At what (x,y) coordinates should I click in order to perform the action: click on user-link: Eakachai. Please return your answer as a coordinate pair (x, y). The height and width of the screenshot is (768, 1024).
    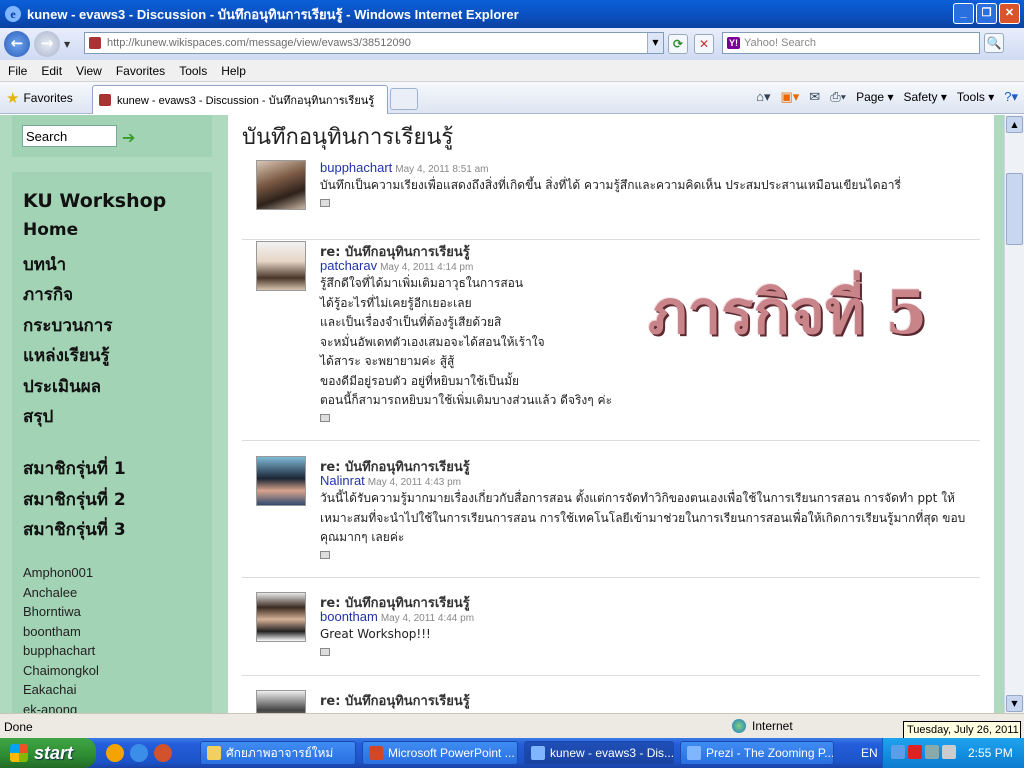
    Looking at the image, I should click on (61, 692).